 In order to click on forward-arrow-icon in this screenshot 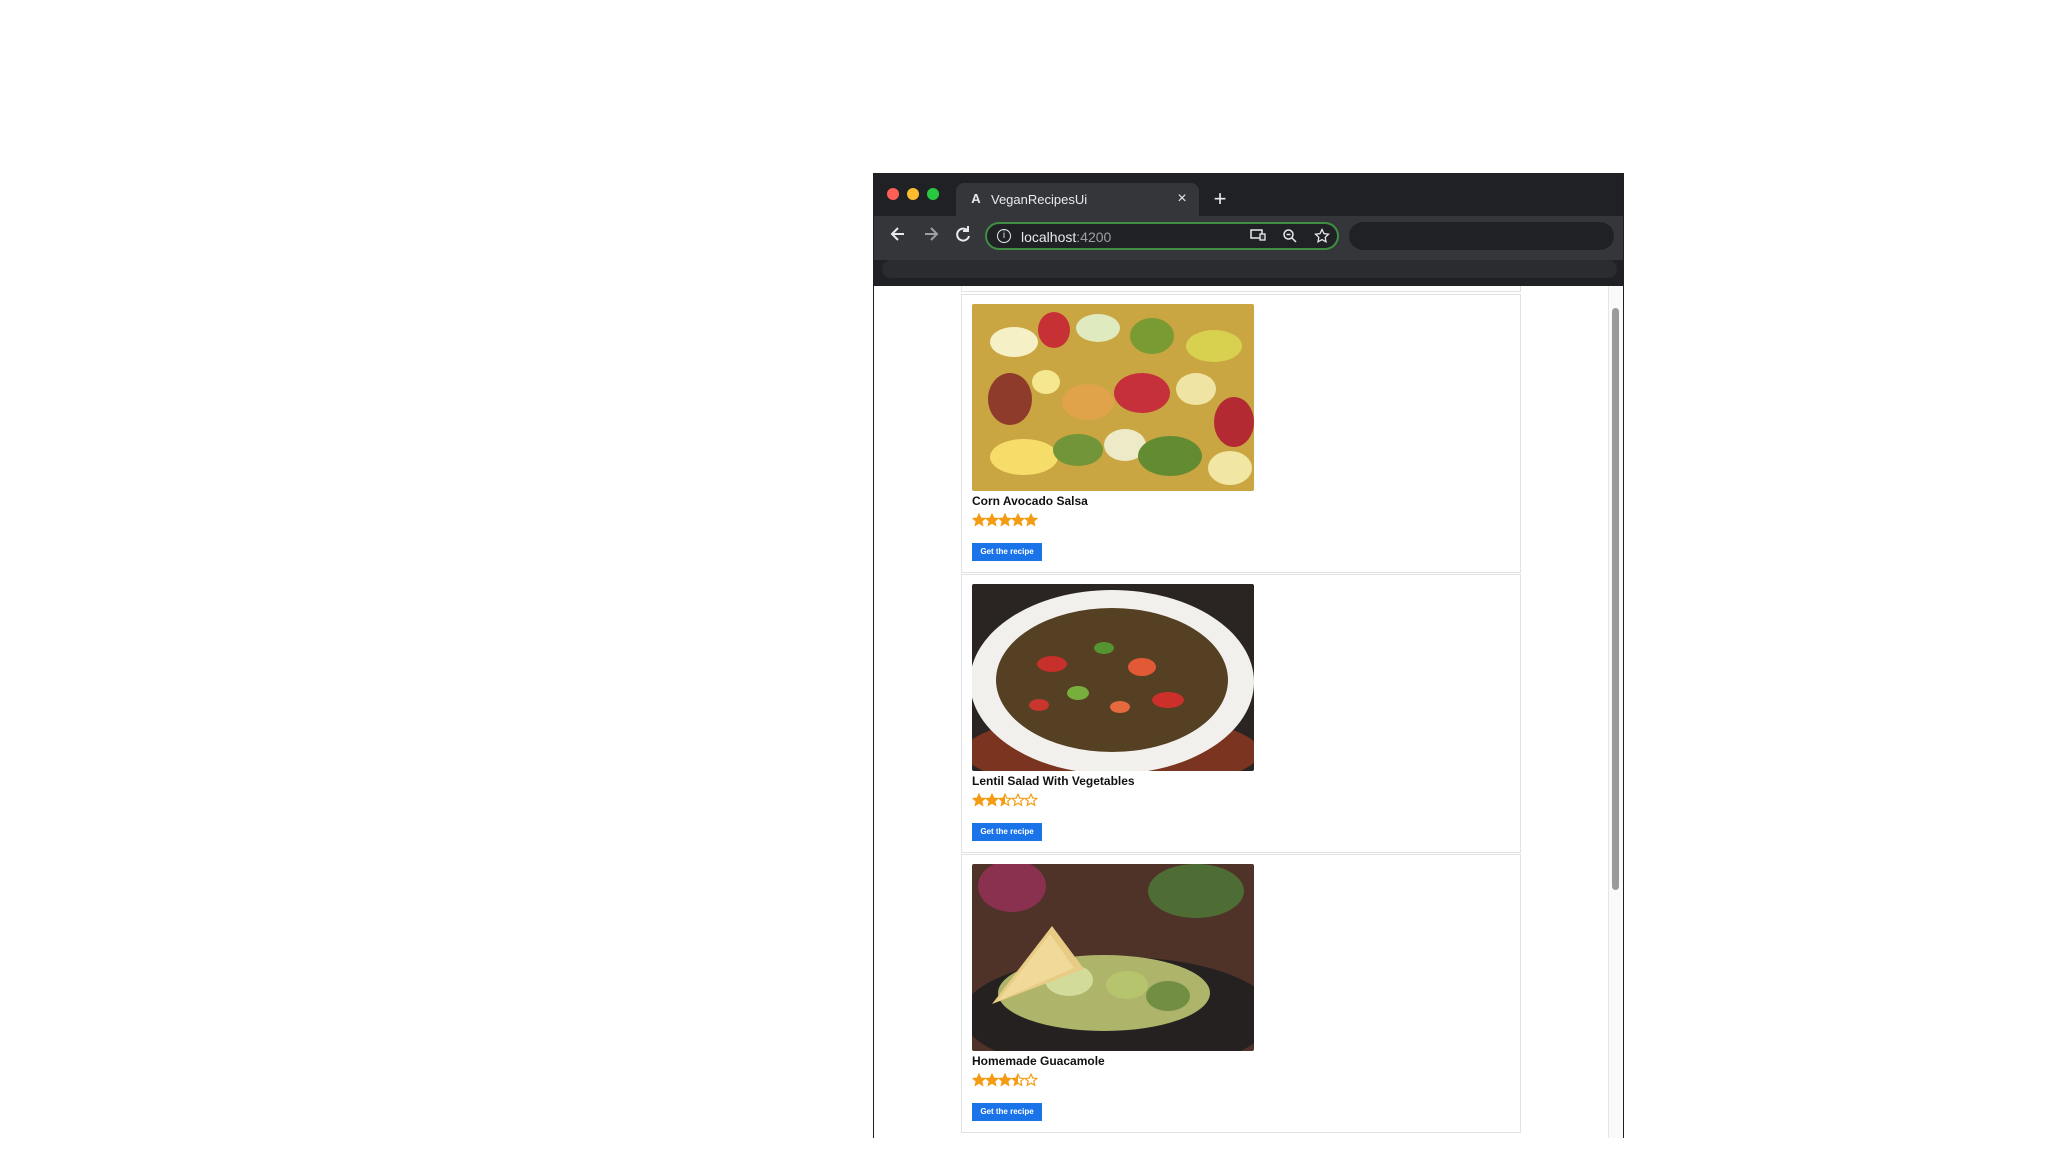, I will do `click(931, 238)`.